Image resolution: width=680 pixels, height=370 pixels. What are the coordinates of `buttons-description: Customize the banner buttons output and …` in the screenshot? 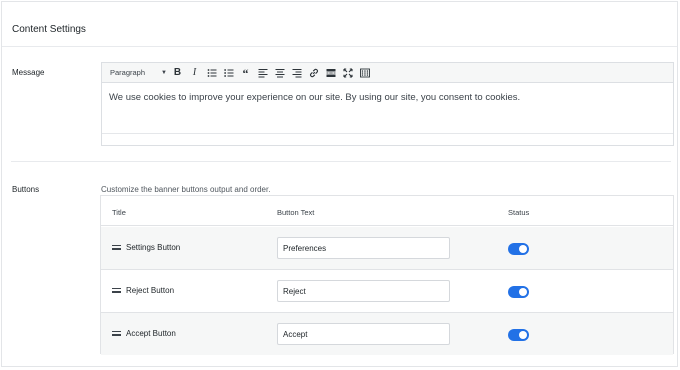 It's located at (186, 189).